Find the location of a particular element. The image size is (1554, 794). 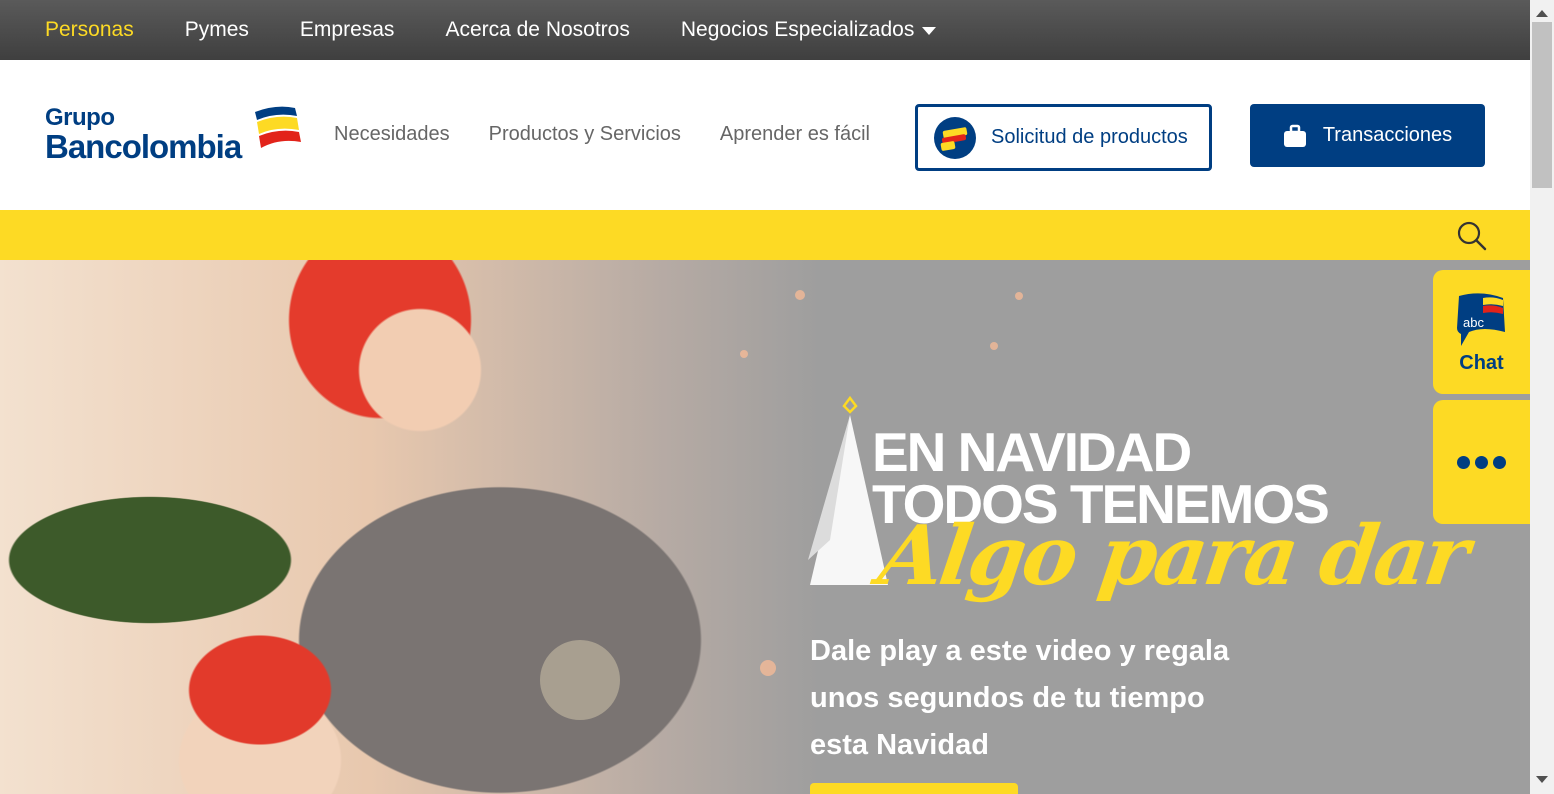

logo-stripes-icon is located at coordinates (278, 127).